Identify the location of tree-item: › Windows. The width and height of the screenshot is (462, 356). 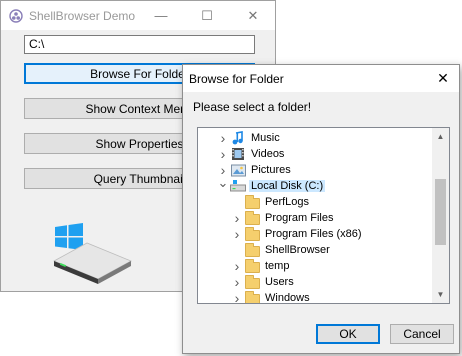
(271, 297).